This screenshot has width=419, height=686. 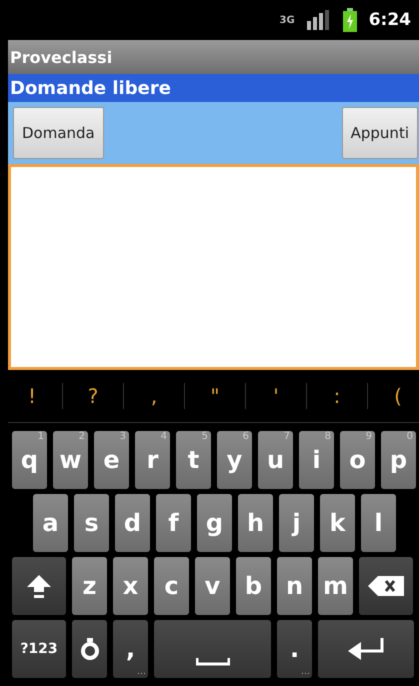 I want to click on symbols-key: ?123, so click(x=39, y=649).